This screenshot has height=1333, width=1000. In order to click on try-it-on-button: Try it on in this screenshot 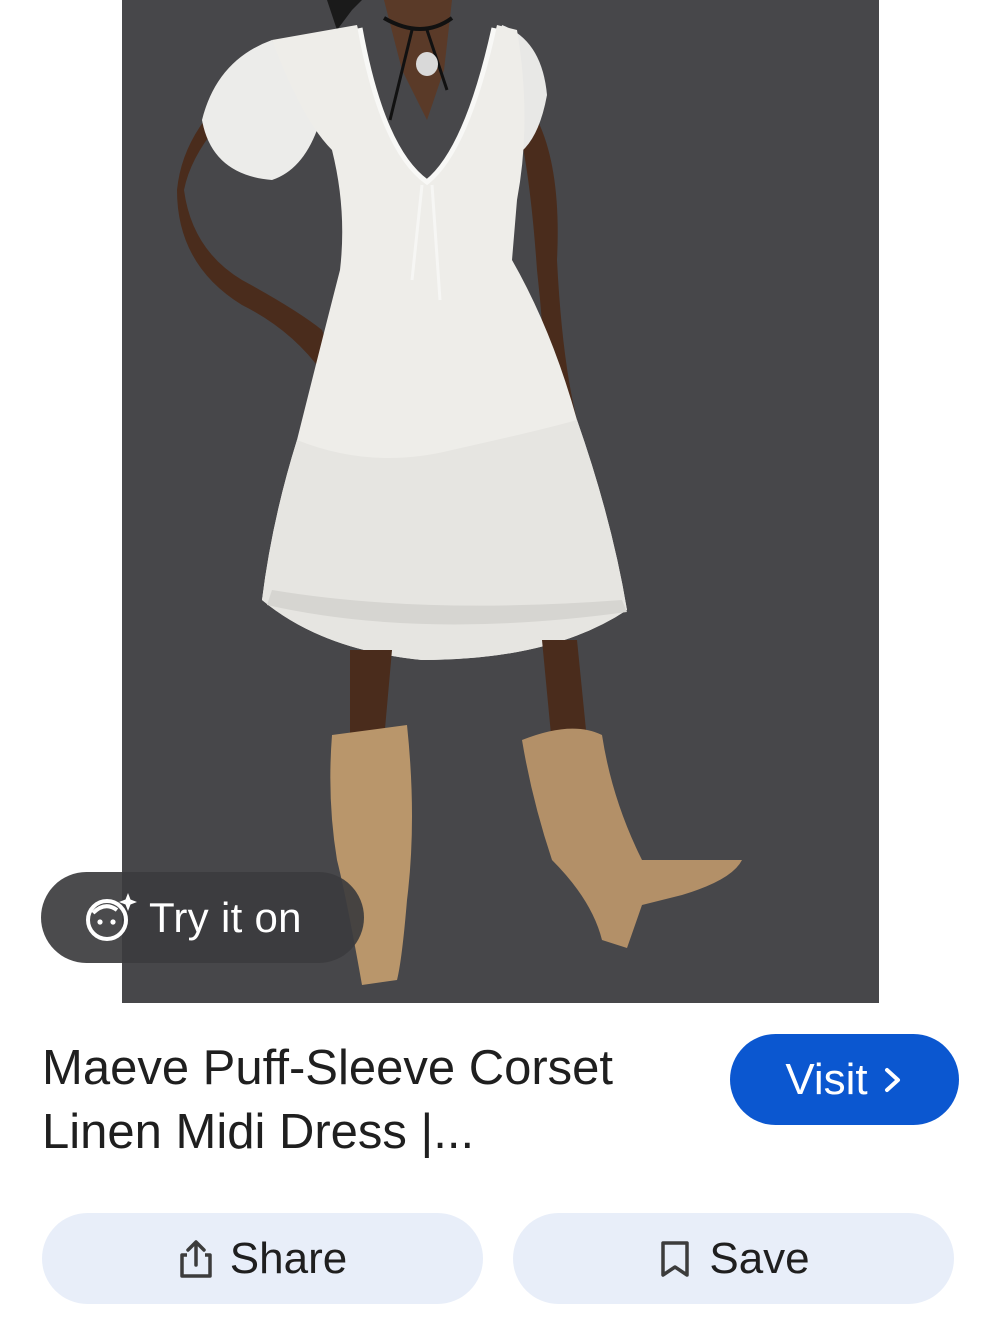, I will do `click(202, 917)`.